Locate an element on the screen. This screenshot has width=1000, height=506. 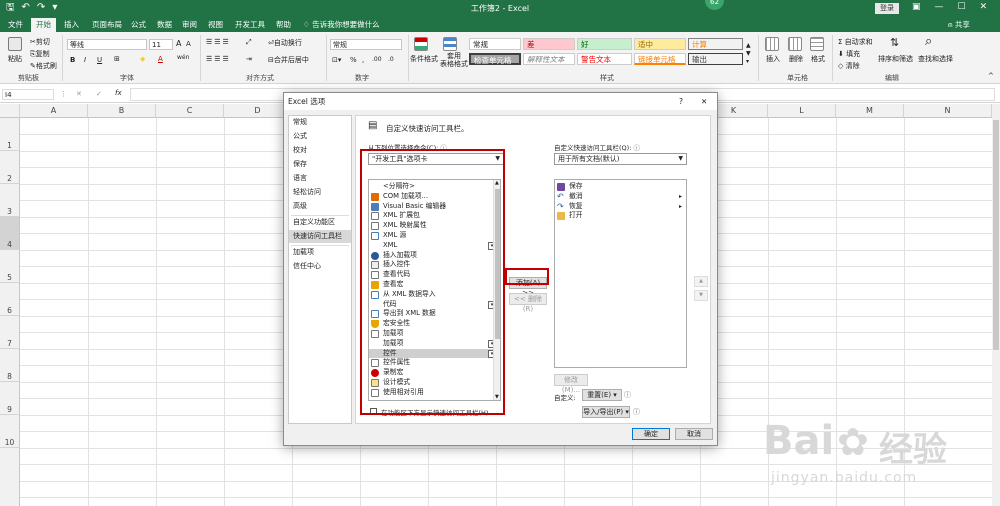
row-header: 10 is located at coordinates (10, 431).